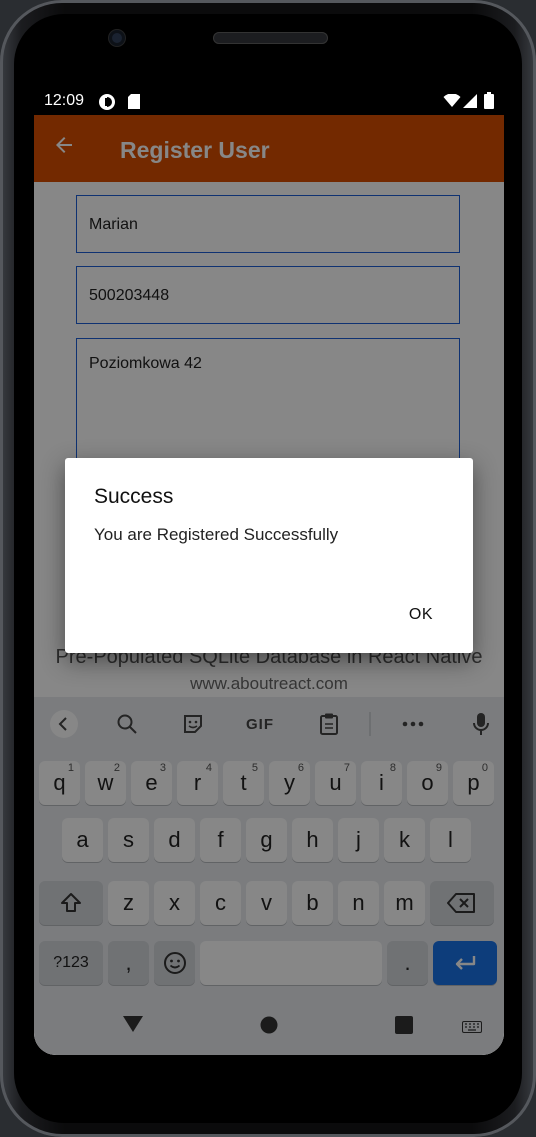  What do you see at coordinates (107, 104) in the screenshot?
I see `data-saver-icon` at bounding box center [107, 104].